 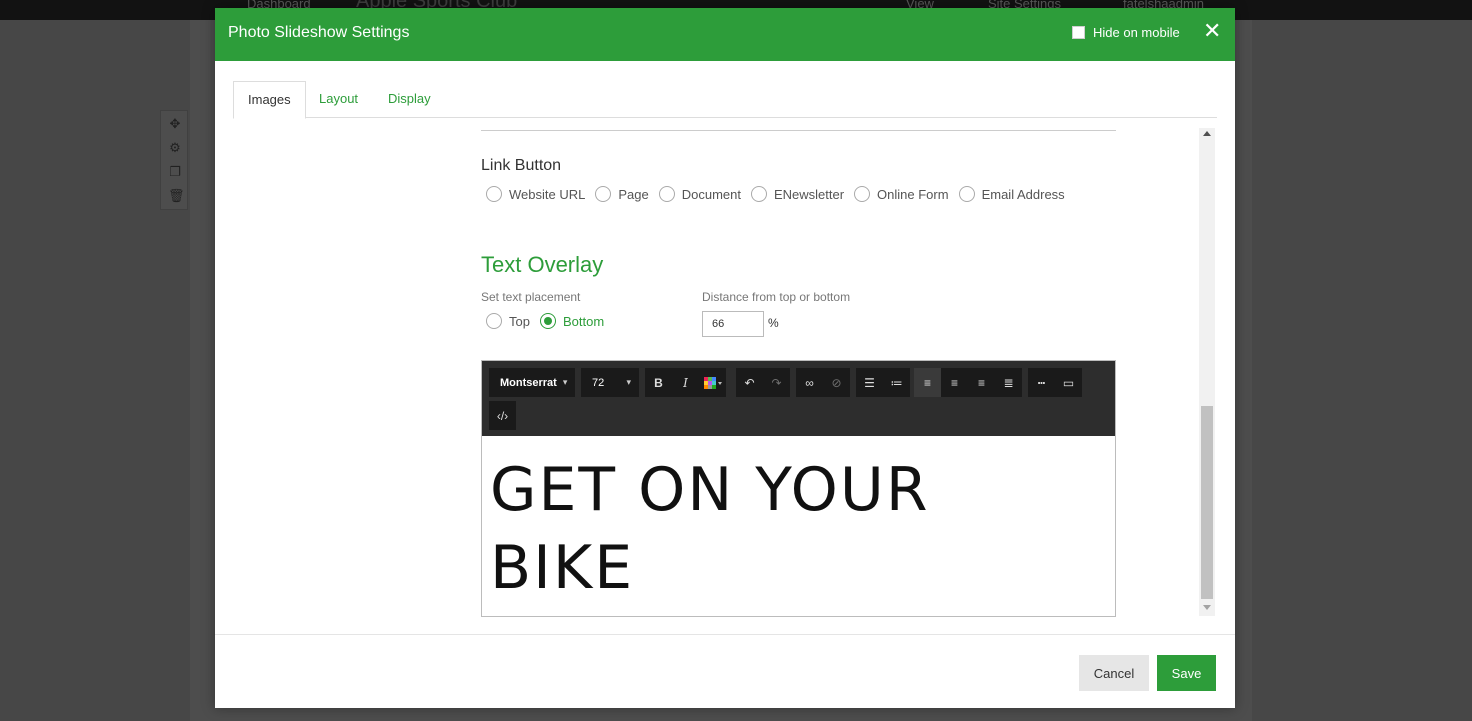 I want to click on previous-field-border, so click(x=798, y=130).